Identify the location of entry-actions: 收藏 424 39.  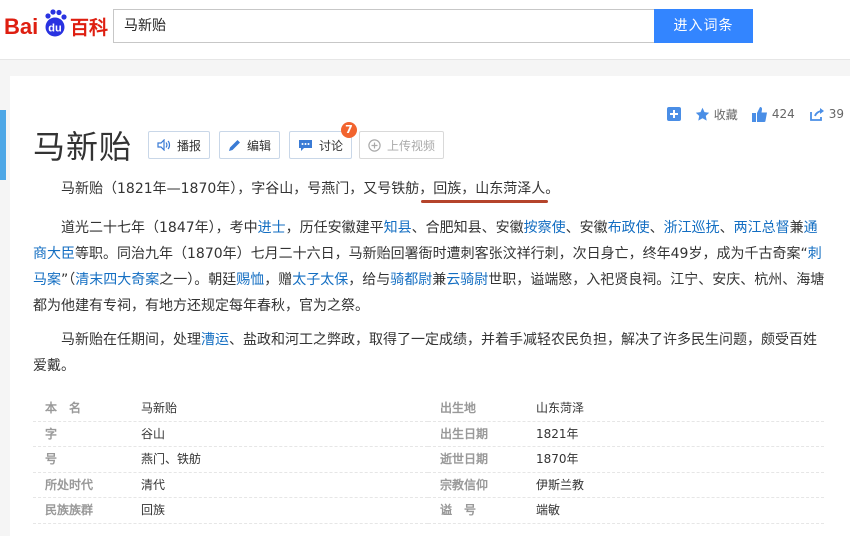
(748, 114).